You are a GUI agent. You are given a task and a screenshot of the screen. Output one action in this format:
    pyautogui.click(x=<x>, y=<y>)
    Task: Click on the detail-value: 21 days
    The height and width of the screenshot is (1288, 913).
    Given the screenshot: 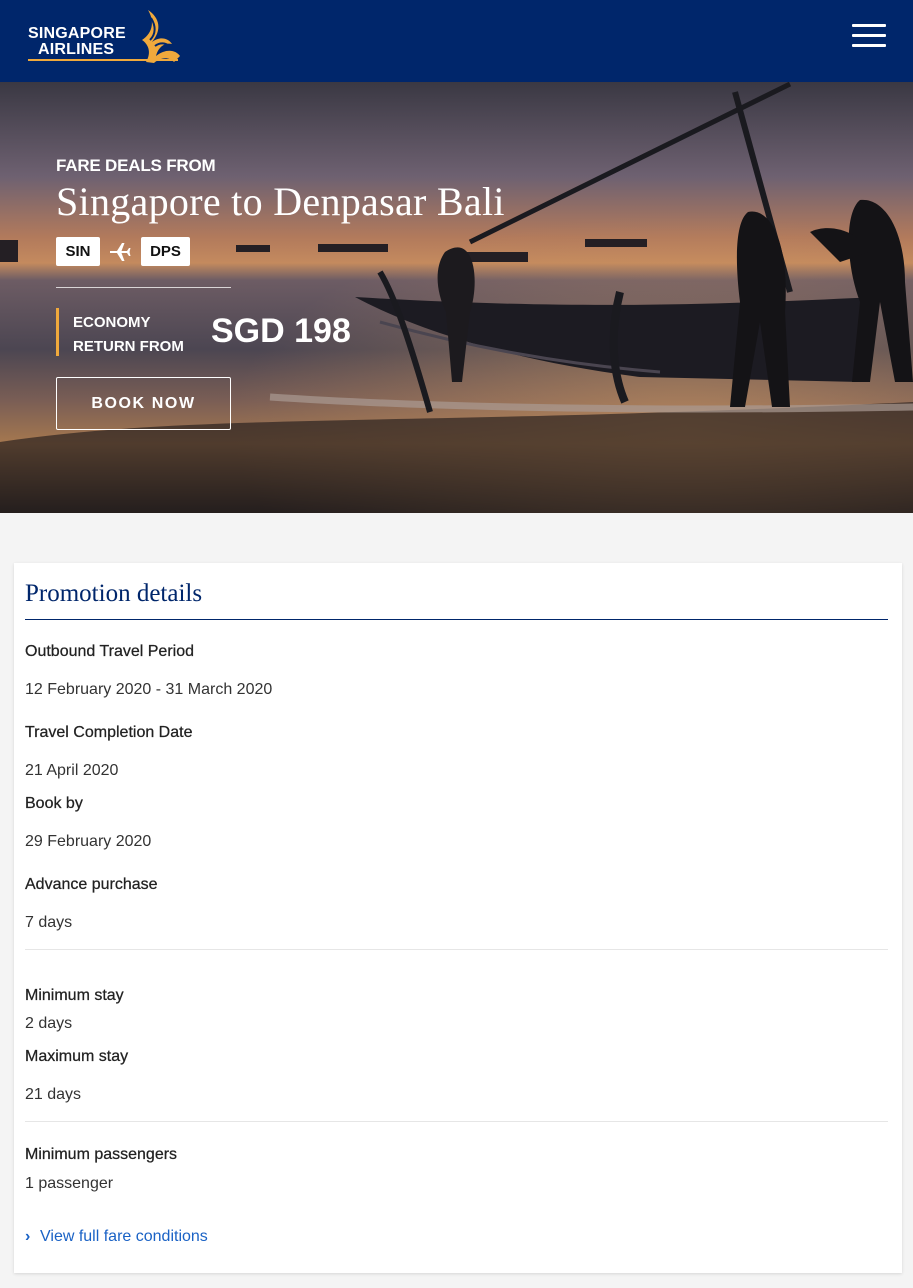 What is the action you would take?
    pyautogui.click(x=53, y=1094)
    